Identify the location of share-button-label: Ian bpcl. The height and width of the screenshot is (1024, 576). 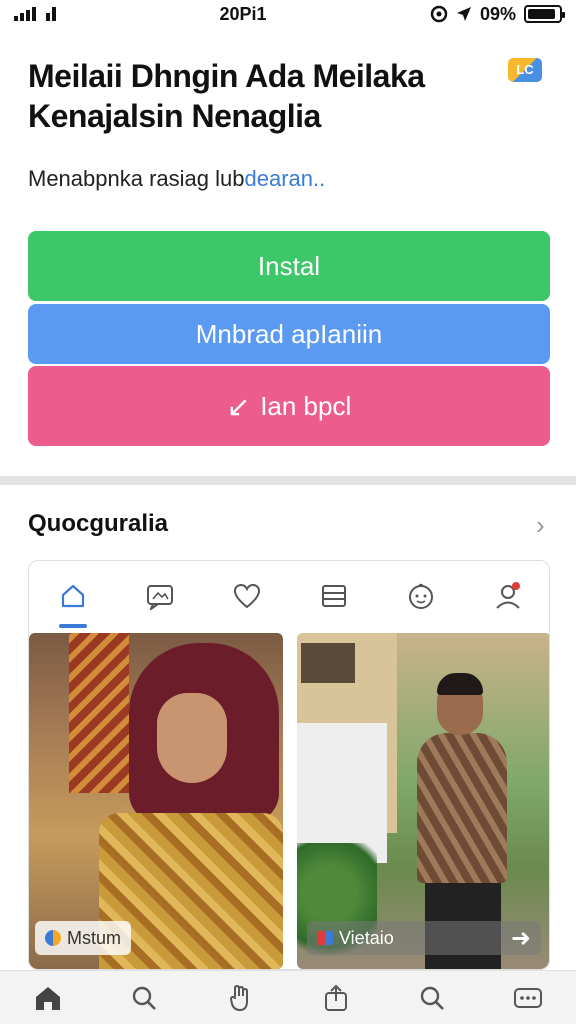
(306, 405).